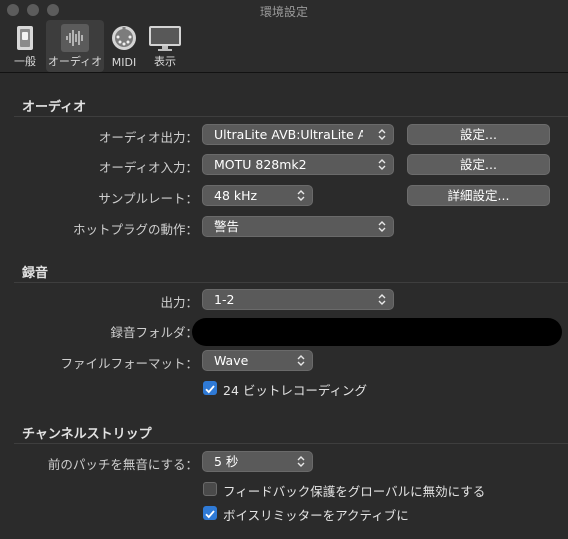  I want to click on waveform-icon, so click(75, 38).